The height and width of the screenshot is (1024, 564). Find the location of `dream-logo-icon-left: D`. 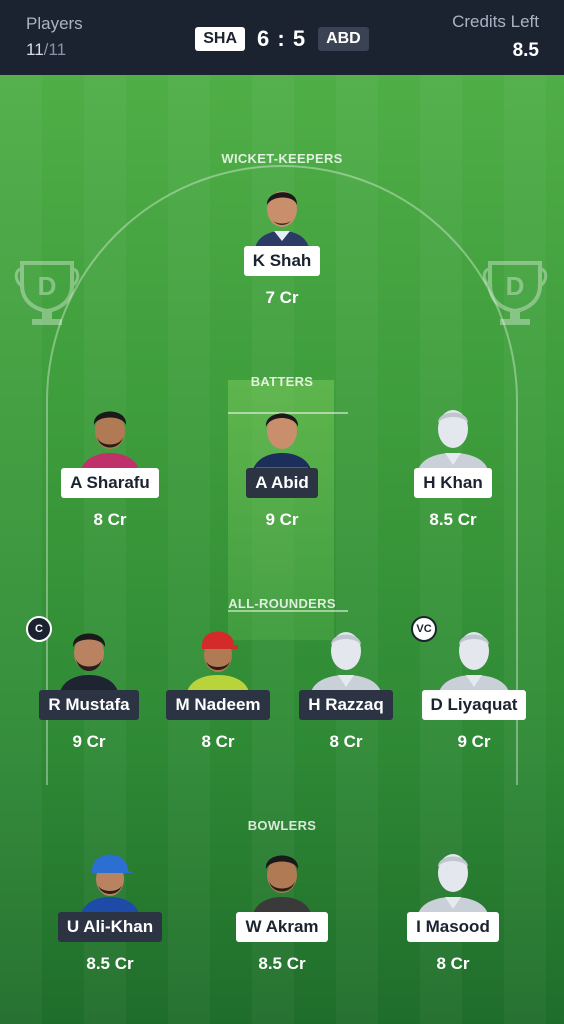

dream-logo-icon-left: D is located at coordinates (47, 293).